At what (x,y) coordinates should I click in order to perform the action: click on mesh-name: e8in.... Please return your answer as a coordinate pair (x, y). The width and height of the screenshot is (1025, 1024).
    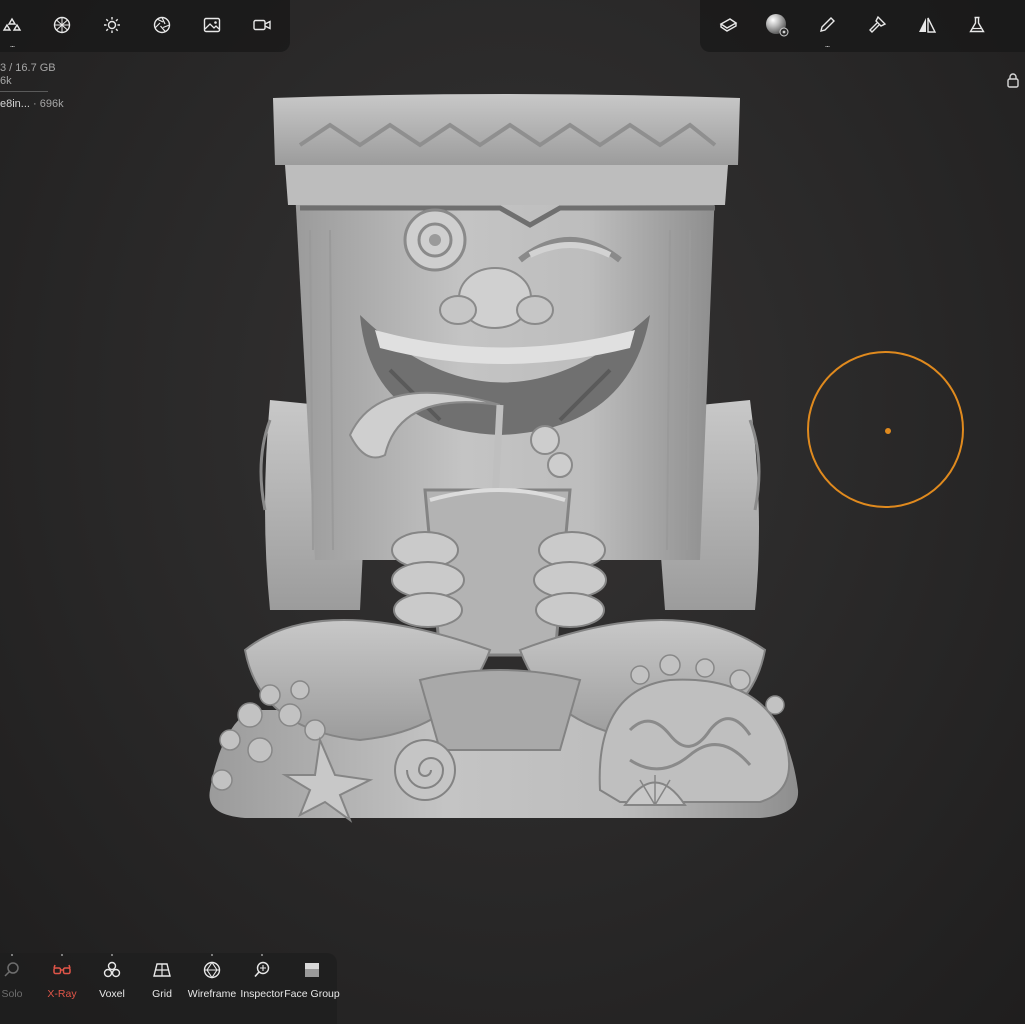
    Looking at the image, I should click on (15, 104).